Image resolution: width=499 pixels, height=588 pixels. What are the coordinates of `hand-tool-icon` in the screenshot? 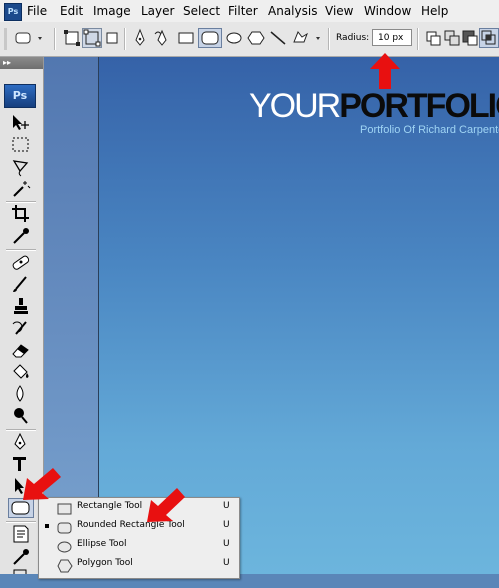 It's located at (21, 578).